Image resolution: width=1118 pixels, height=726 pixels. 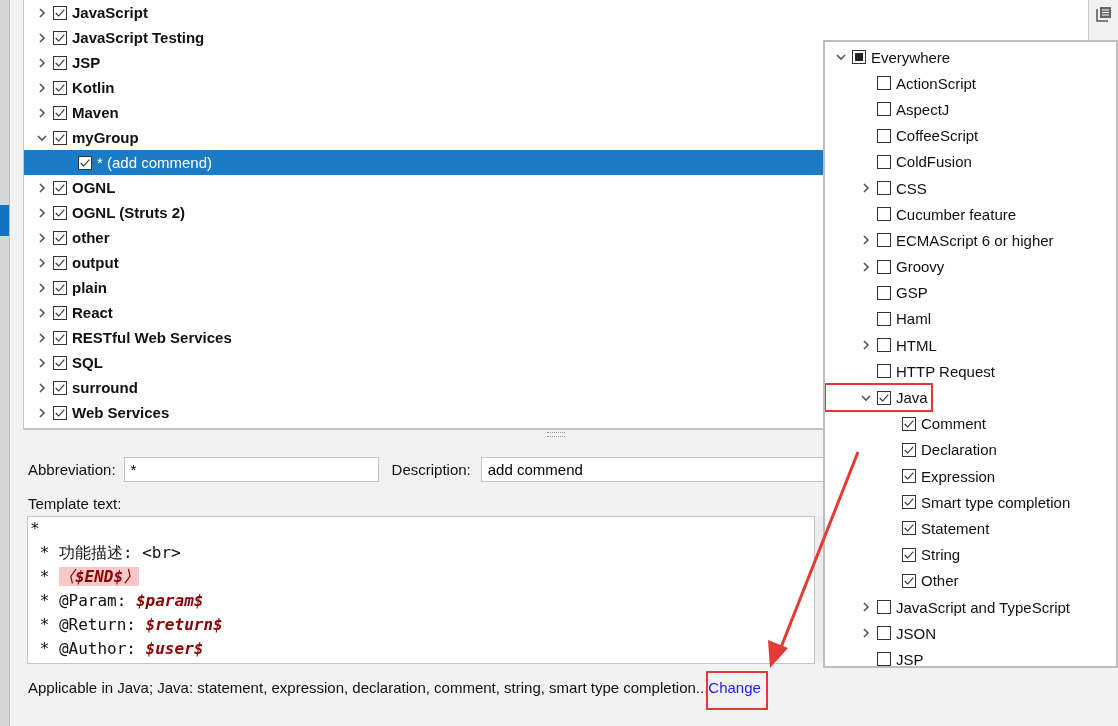 What do you see at coordinates (921, 214) in the screenshot?
I see `context-row: Cucumber feature` at bounding box center [921, 214].